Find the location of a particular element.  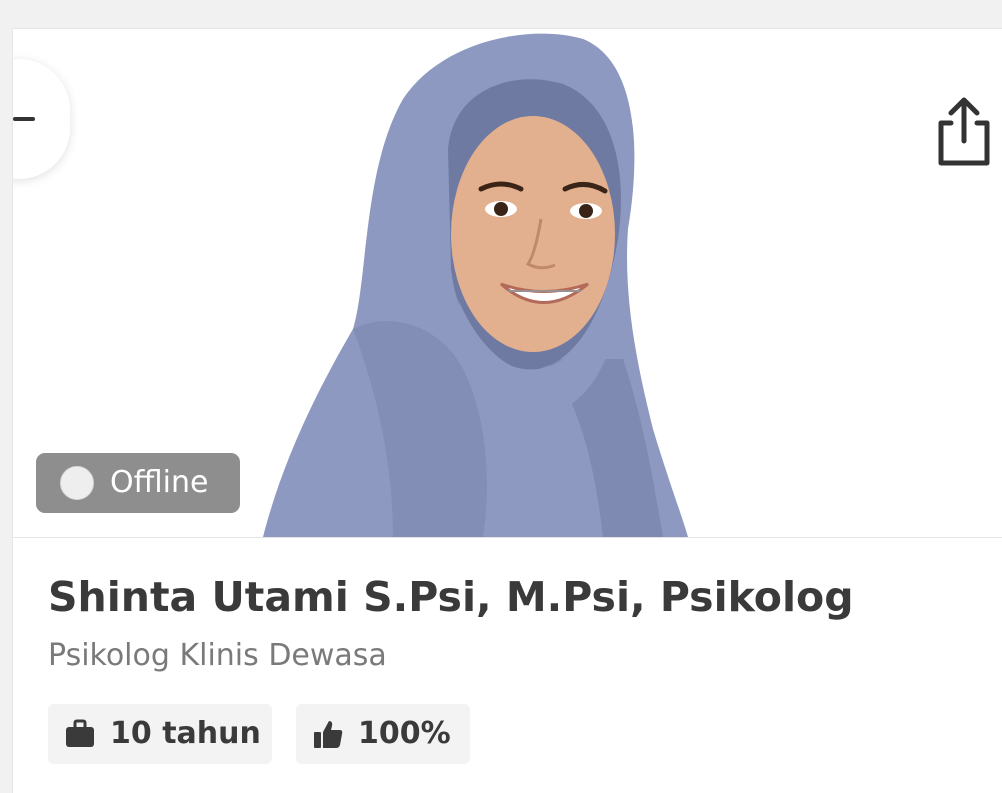

specialty-label: Psikolog Klinis Dewasa is located at coordinates (217, 655).